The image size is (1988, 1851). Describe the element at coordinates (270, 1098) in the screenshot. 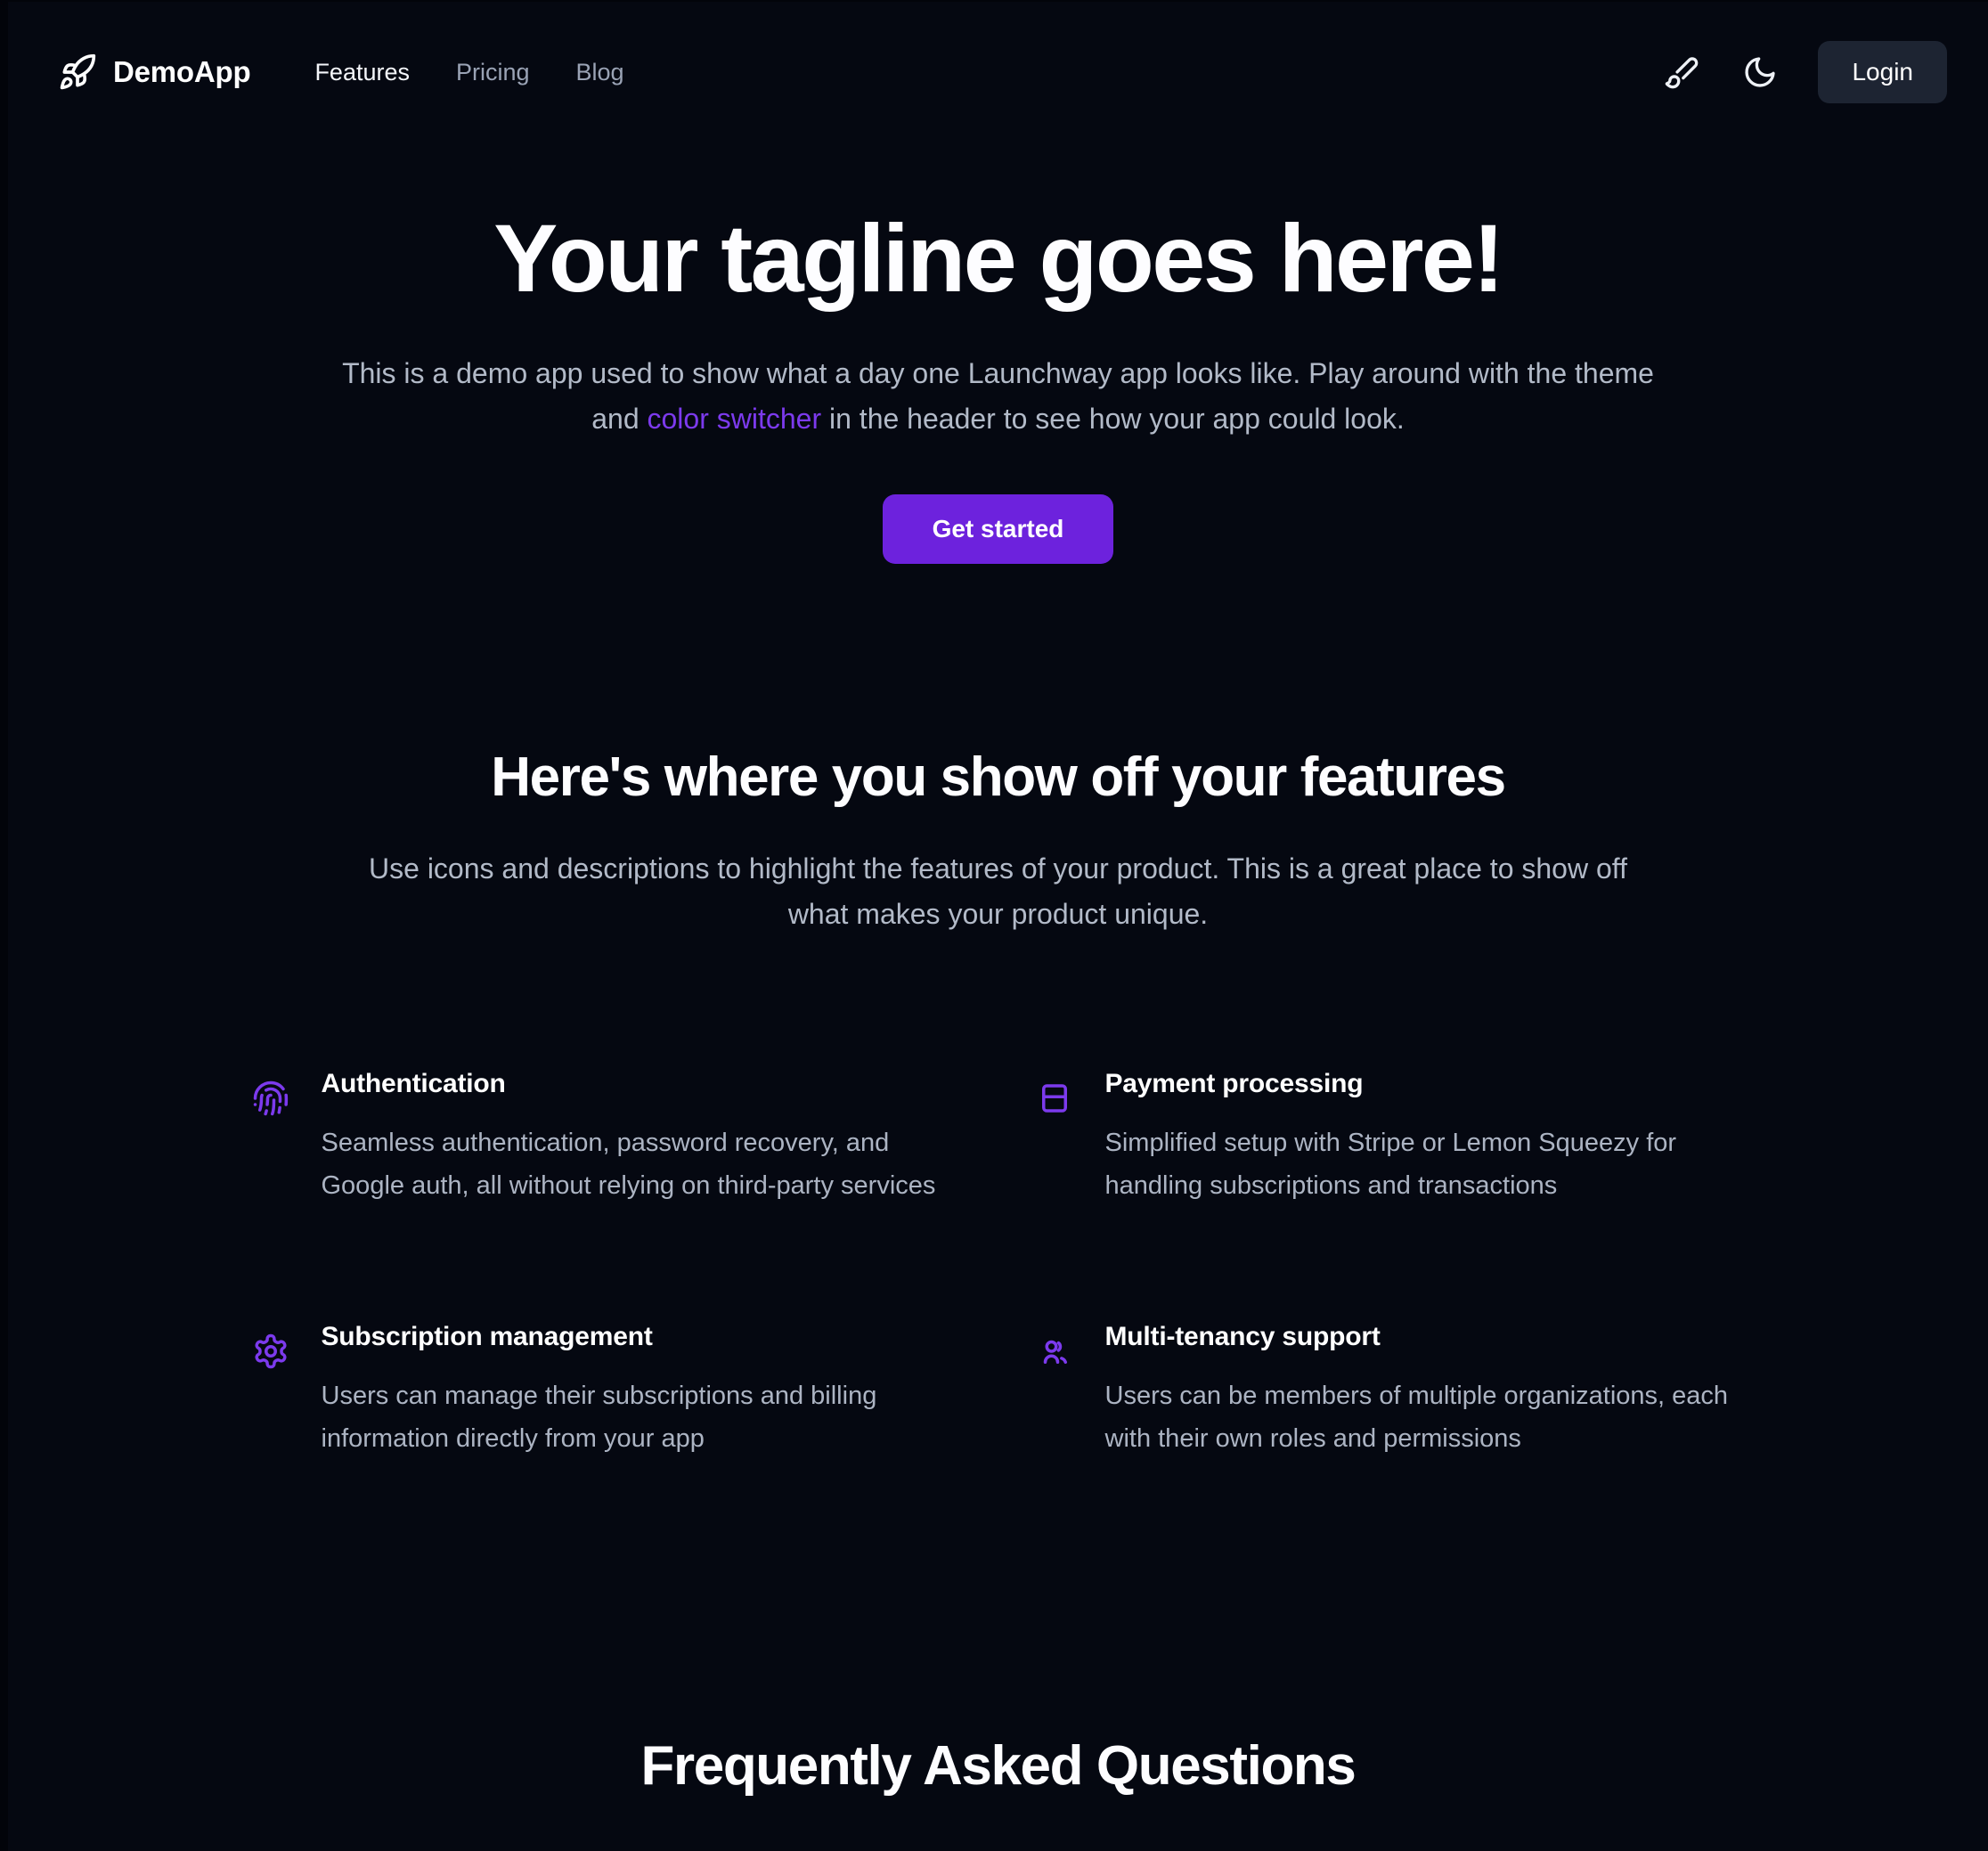

I see `fingerprint-icon` at that location.